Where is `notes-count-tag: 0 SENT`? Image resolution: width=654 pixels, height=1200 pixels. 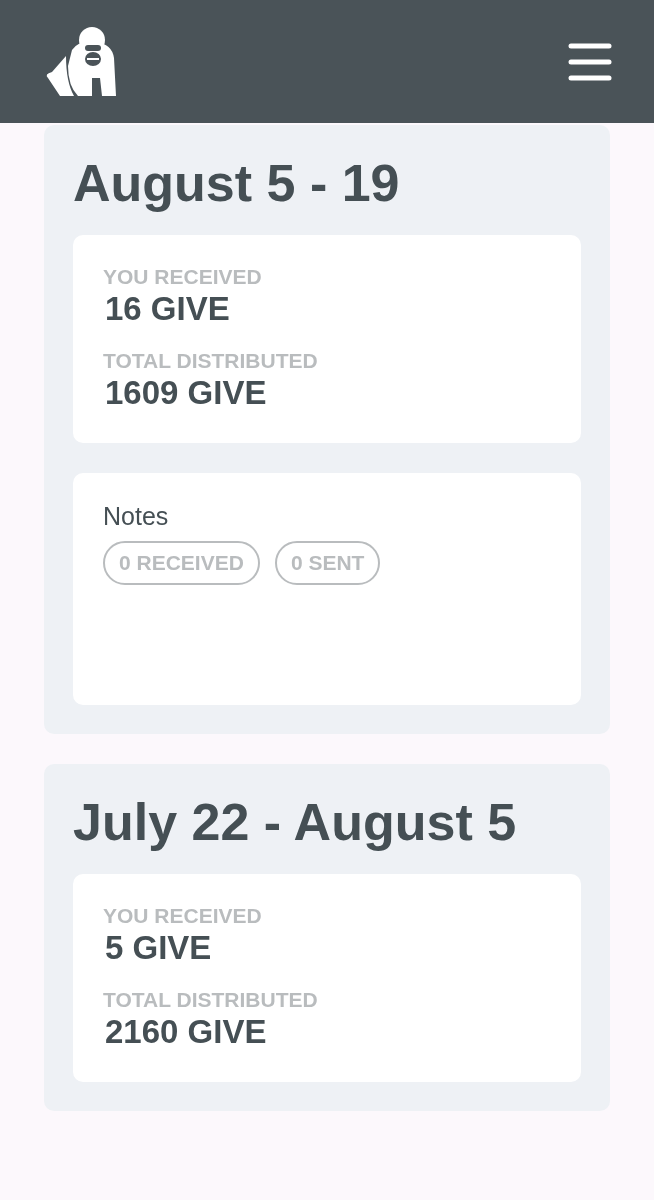
notes-count-tag: 0 SENT is located at coordinates (327, 563).